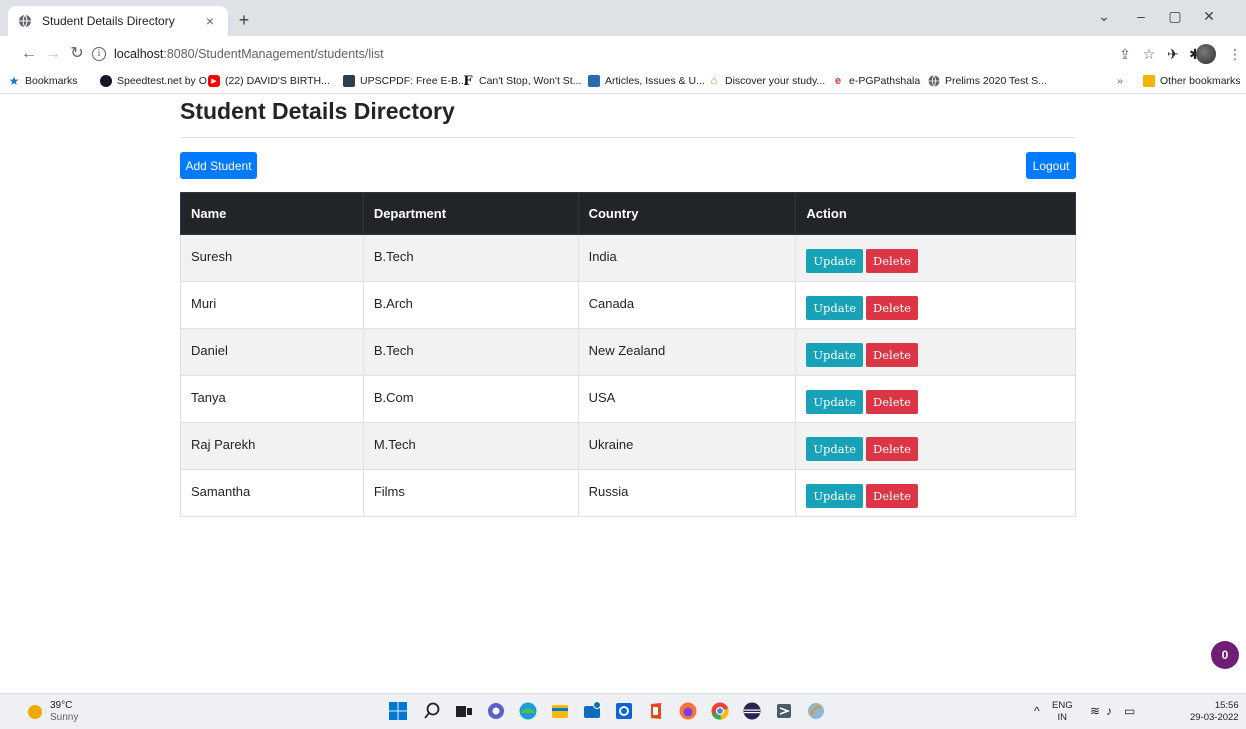 This screenshot has width=1246, height=729. Describe the element at coordinates (464, 711) in the screenshot. I see `task-view-icon` at that location.